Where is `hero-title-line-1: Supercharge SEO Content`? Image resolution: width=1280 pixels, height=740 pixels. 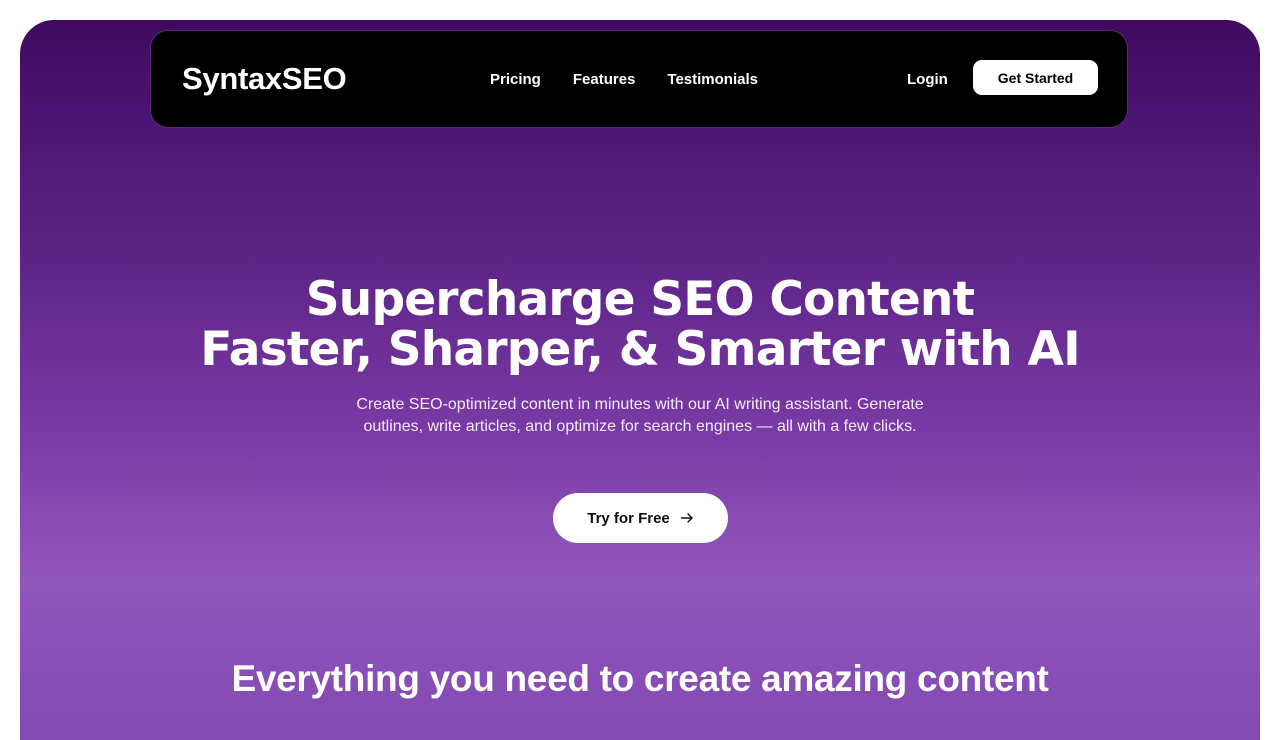 hero-title-line-1: Supercharge SEO Content is located at coordinates (640, 299).